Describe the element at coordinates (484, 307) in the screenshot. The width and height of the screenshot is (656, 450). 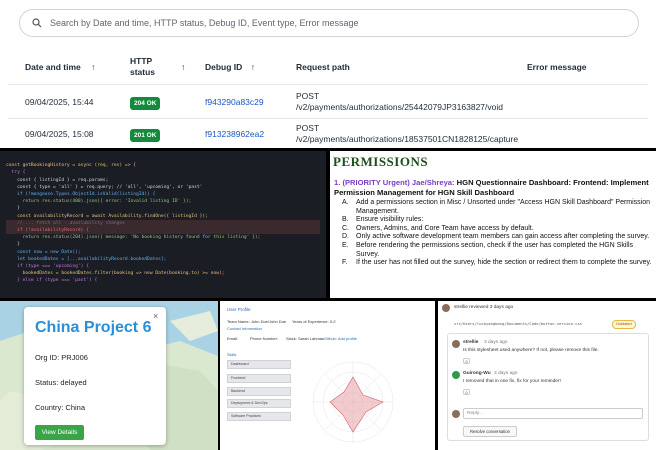
I see `review-header: strellie reviewed 3 days ago` at that location.